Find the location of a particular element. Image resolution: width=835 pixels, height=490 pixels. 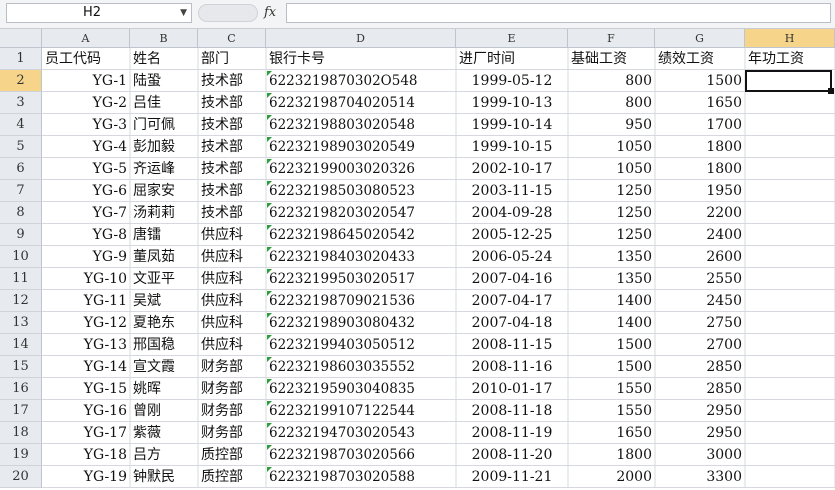

cell-e9: 2005-12-25 is located at coordinates (512, 235).